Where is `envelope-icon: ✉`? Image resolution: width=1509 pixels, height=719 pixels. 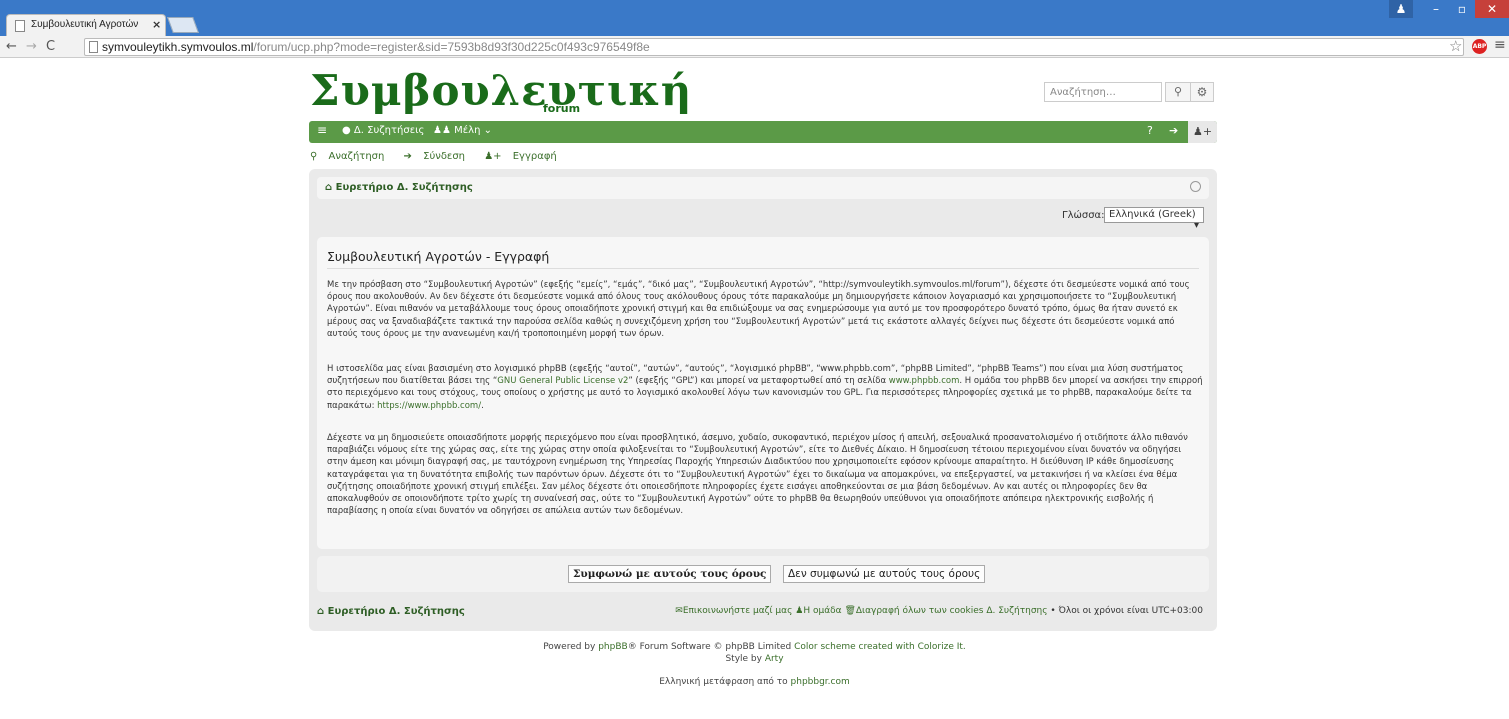
envelope-icon: ✉ is located at coordinates (679, 611).